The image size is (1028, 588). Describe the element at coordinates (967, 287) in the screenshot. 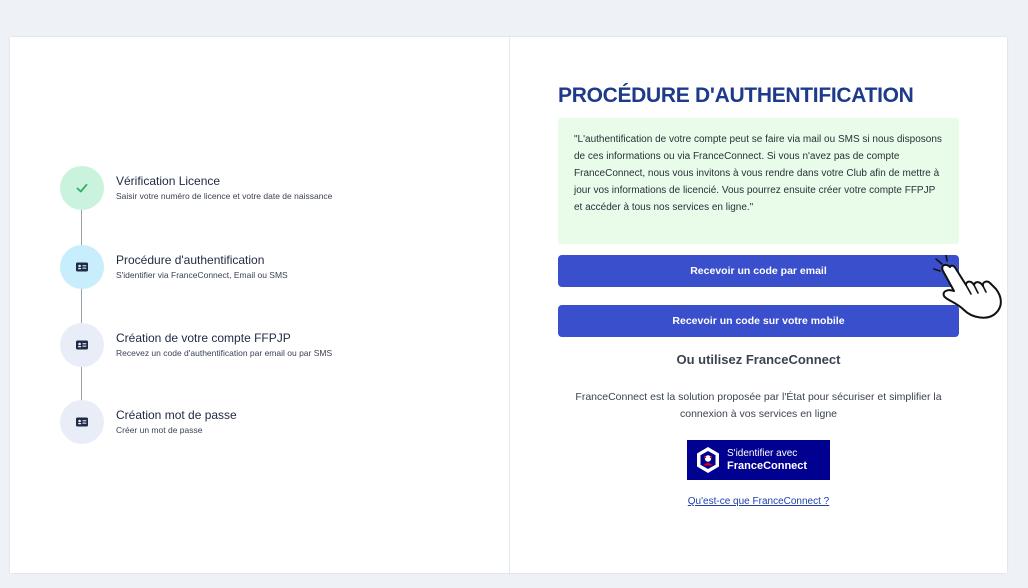

I see `pointer-hand-icon` at that location.